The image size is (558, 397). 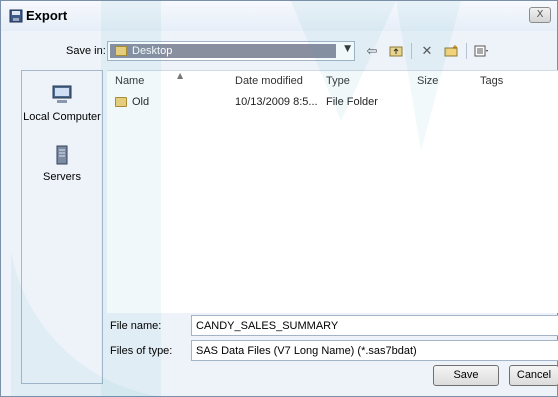 I want to click on place-label: Servers, so click(x=62, y=177).